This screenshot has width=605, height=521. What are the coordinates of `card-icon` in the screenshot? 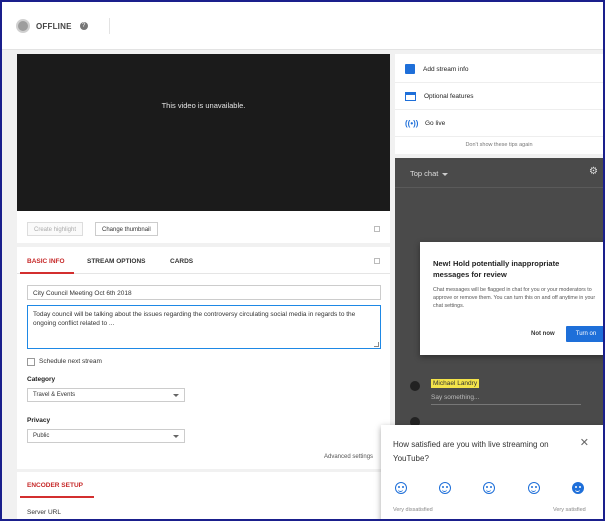 It's located at (410, 96).